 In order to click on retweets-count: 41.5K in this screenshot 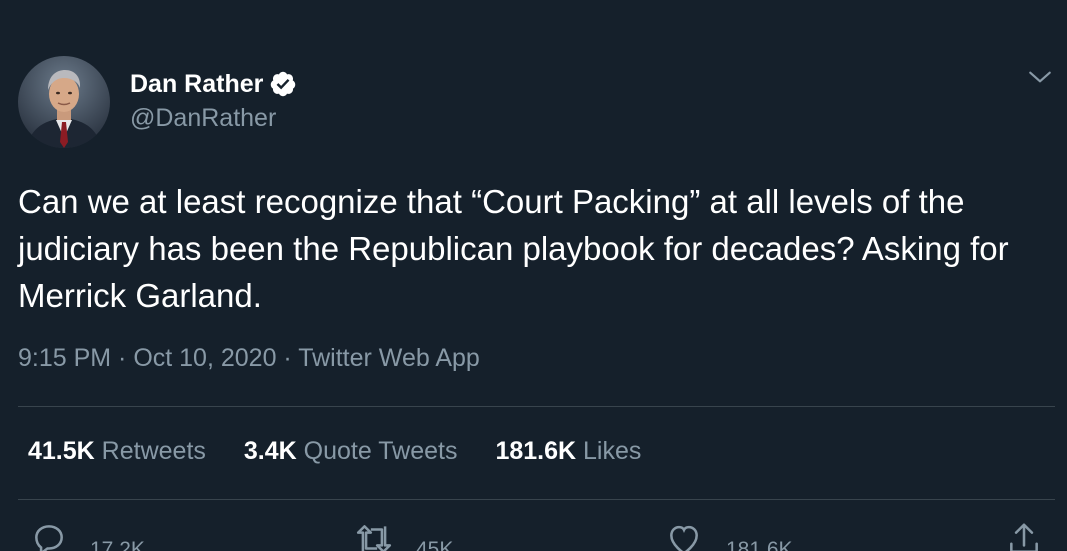, I will do `click(61, 451)`.